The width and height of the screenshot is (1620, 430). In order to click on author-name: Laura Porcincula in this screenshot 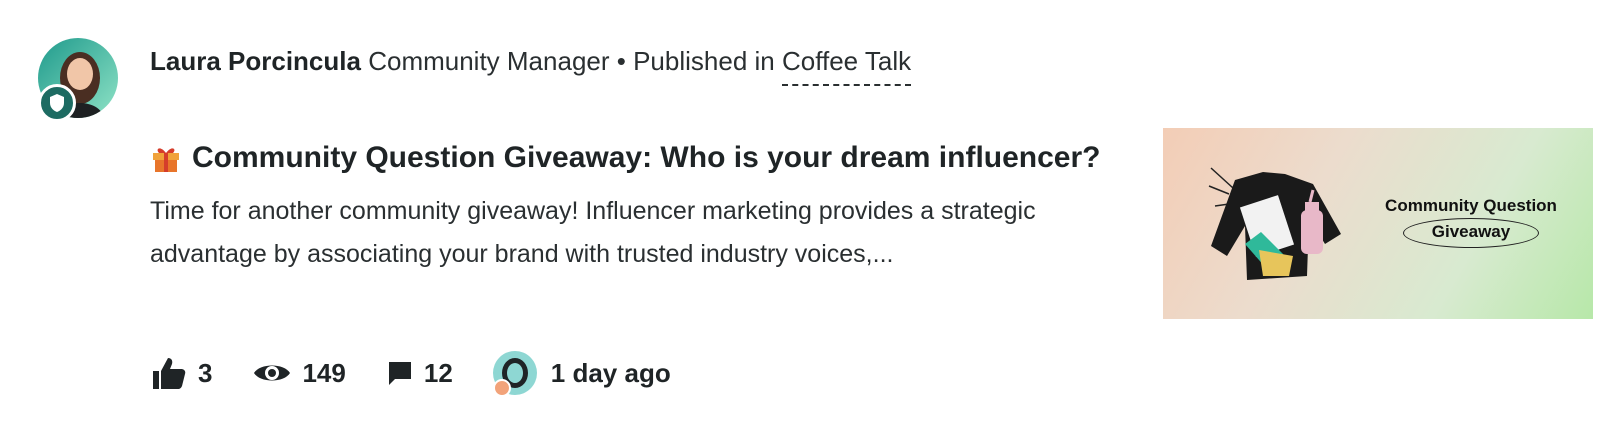, I will do `click(255, 61)`.